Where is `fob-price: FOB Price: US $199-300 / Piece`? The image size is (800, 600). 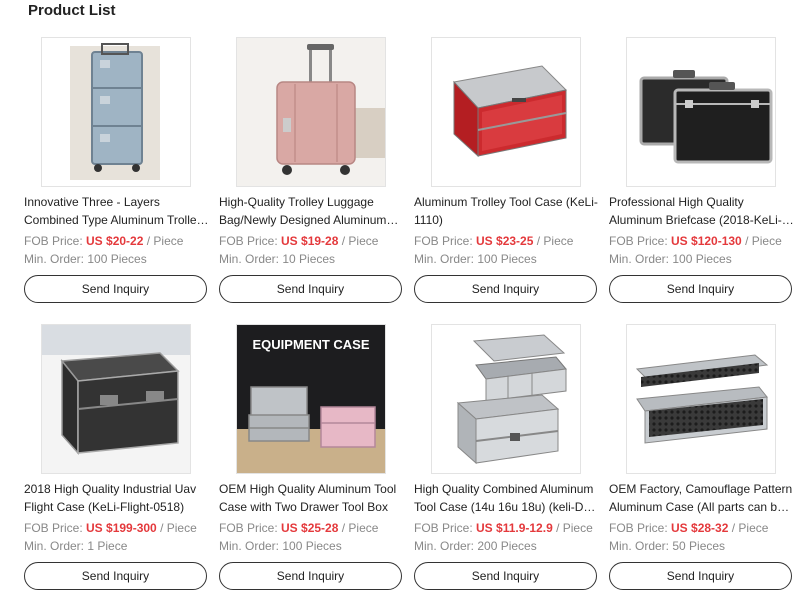
fob-price: FOB Price: US $199-300 / Piece is located at coordinates (119, 528).